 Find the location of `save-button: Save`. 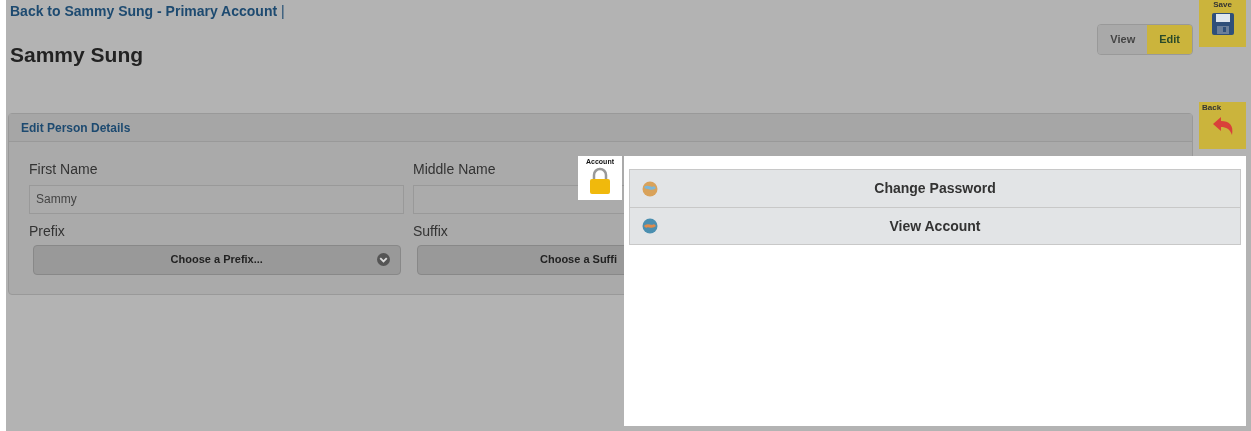

save-button: Save is located at coordinates (1222, 23).